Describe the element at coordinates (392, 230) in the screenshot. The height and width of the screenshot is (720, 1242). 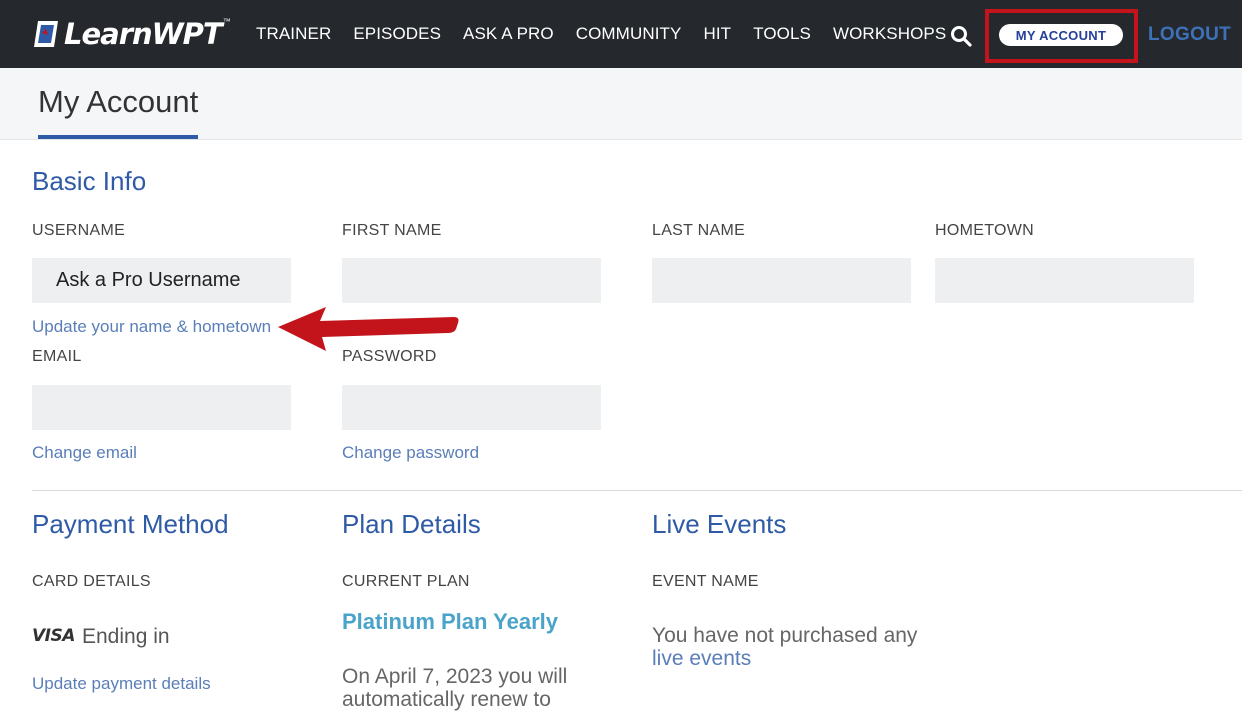
I see `first-name-label: FIRST NAME` at that location.